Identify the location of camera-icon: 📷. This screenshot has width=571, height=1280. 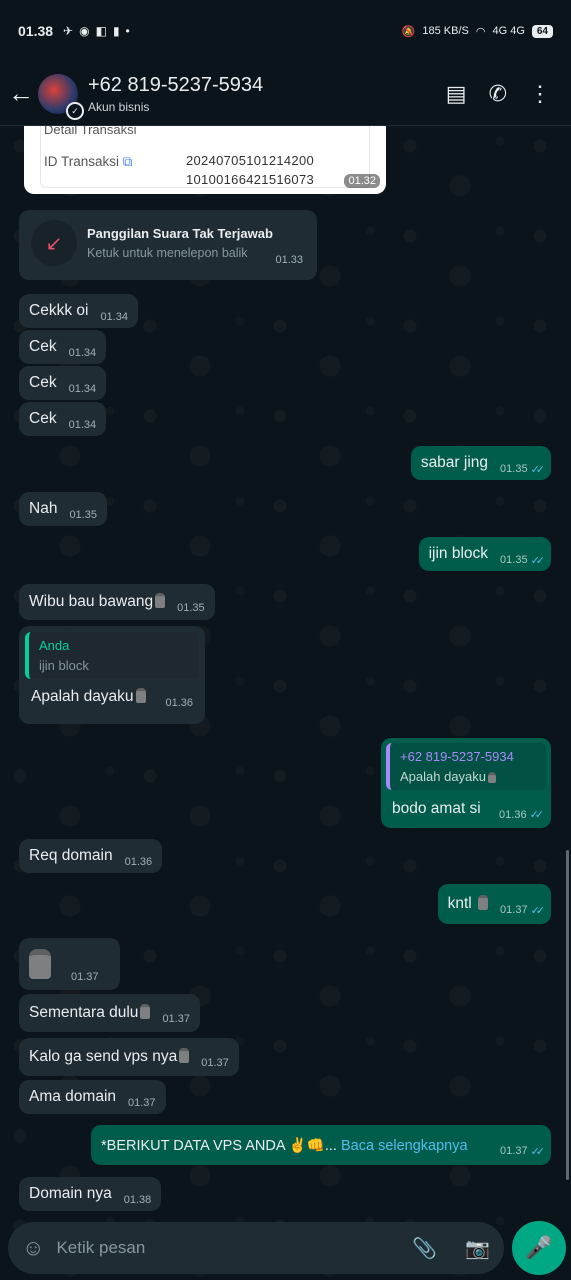
(477, 1248).